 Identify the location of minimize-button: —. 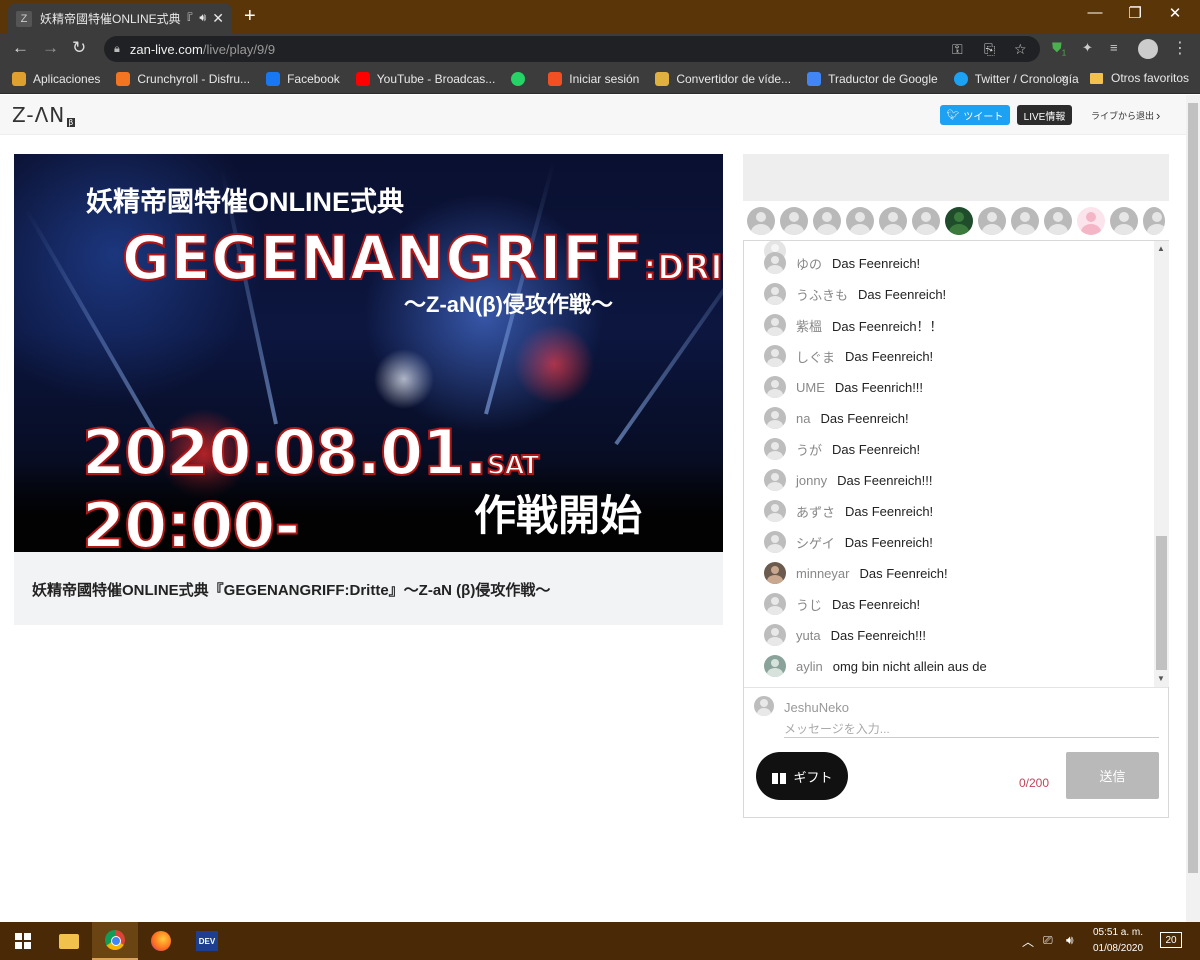
(1095, 12).